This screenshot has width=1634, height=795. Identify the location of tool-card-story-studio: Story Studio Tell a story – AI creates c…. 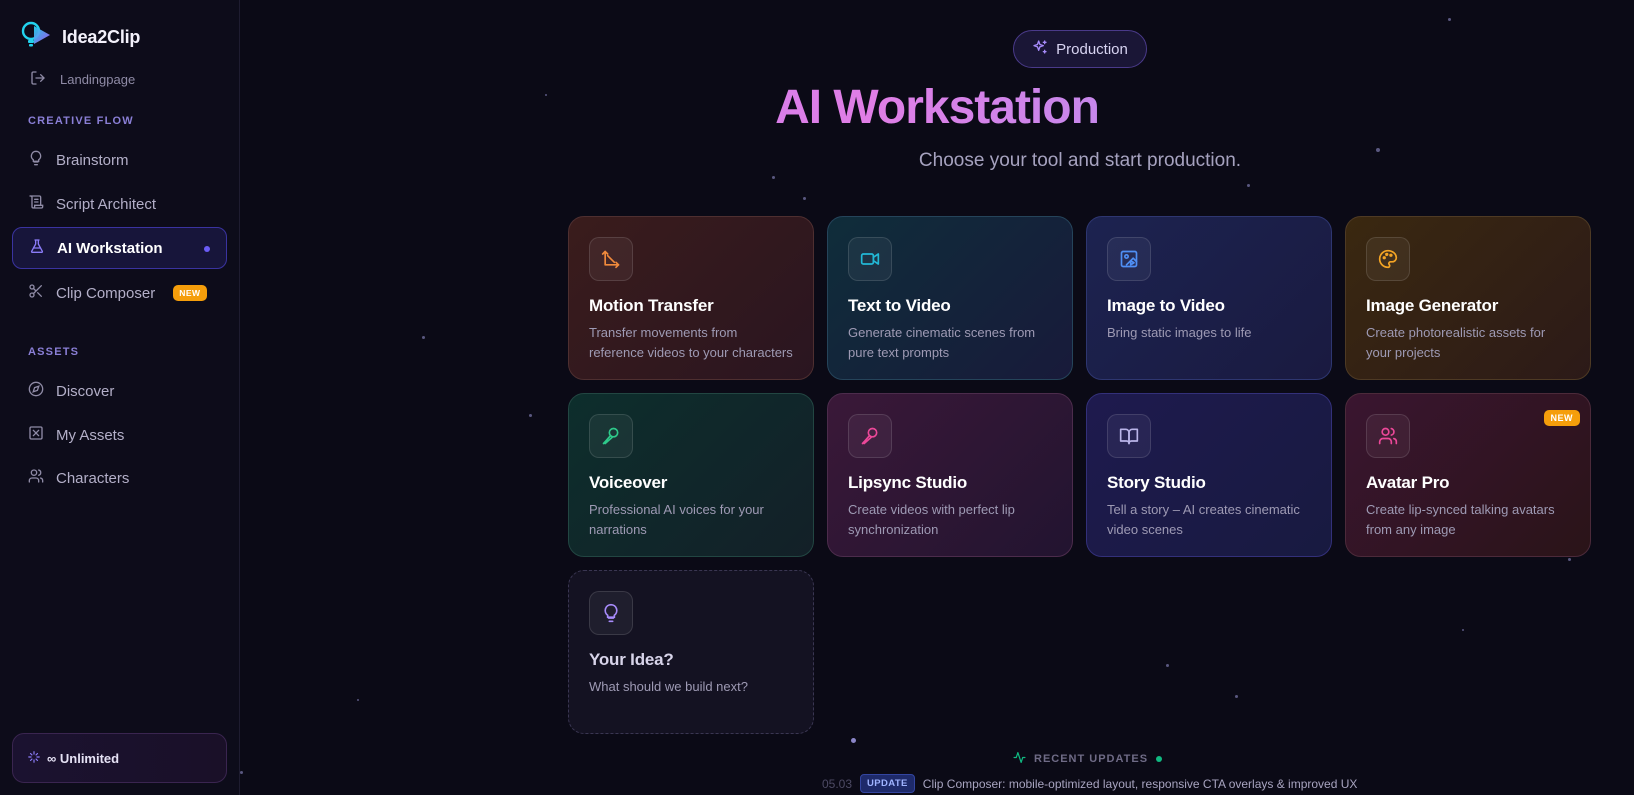
(1209, 475).